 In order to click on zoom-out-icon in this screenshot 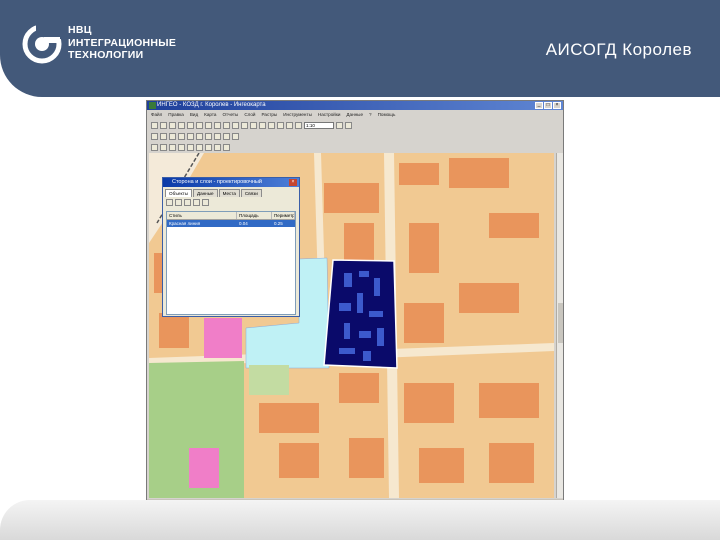, I will do `click(253, 125)`.